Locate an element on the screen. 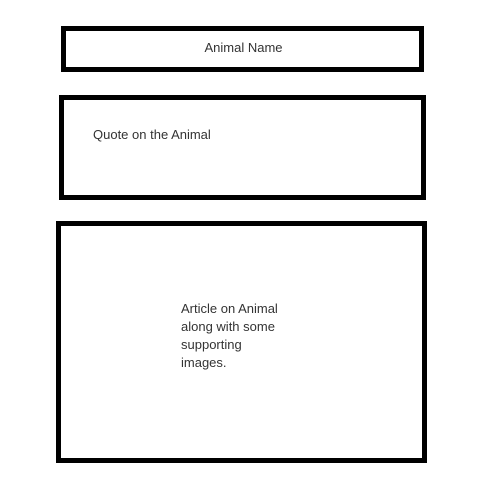 Image resolution: width=486 pixels, height=501 pixels. animal-name-box: Animal Name is located at coordinates (242, 49).